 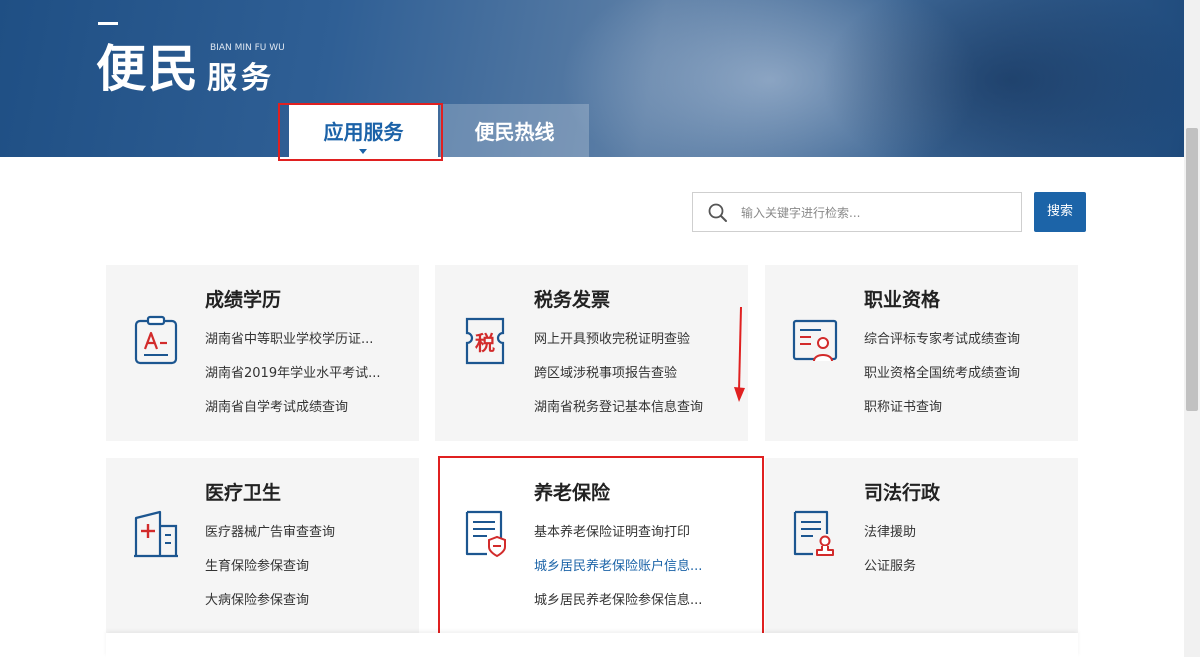 What do you see at coordinates (1060, 212) in the screenshot?
I see `search-button: 搜索` at bounding box center [1060, 212].